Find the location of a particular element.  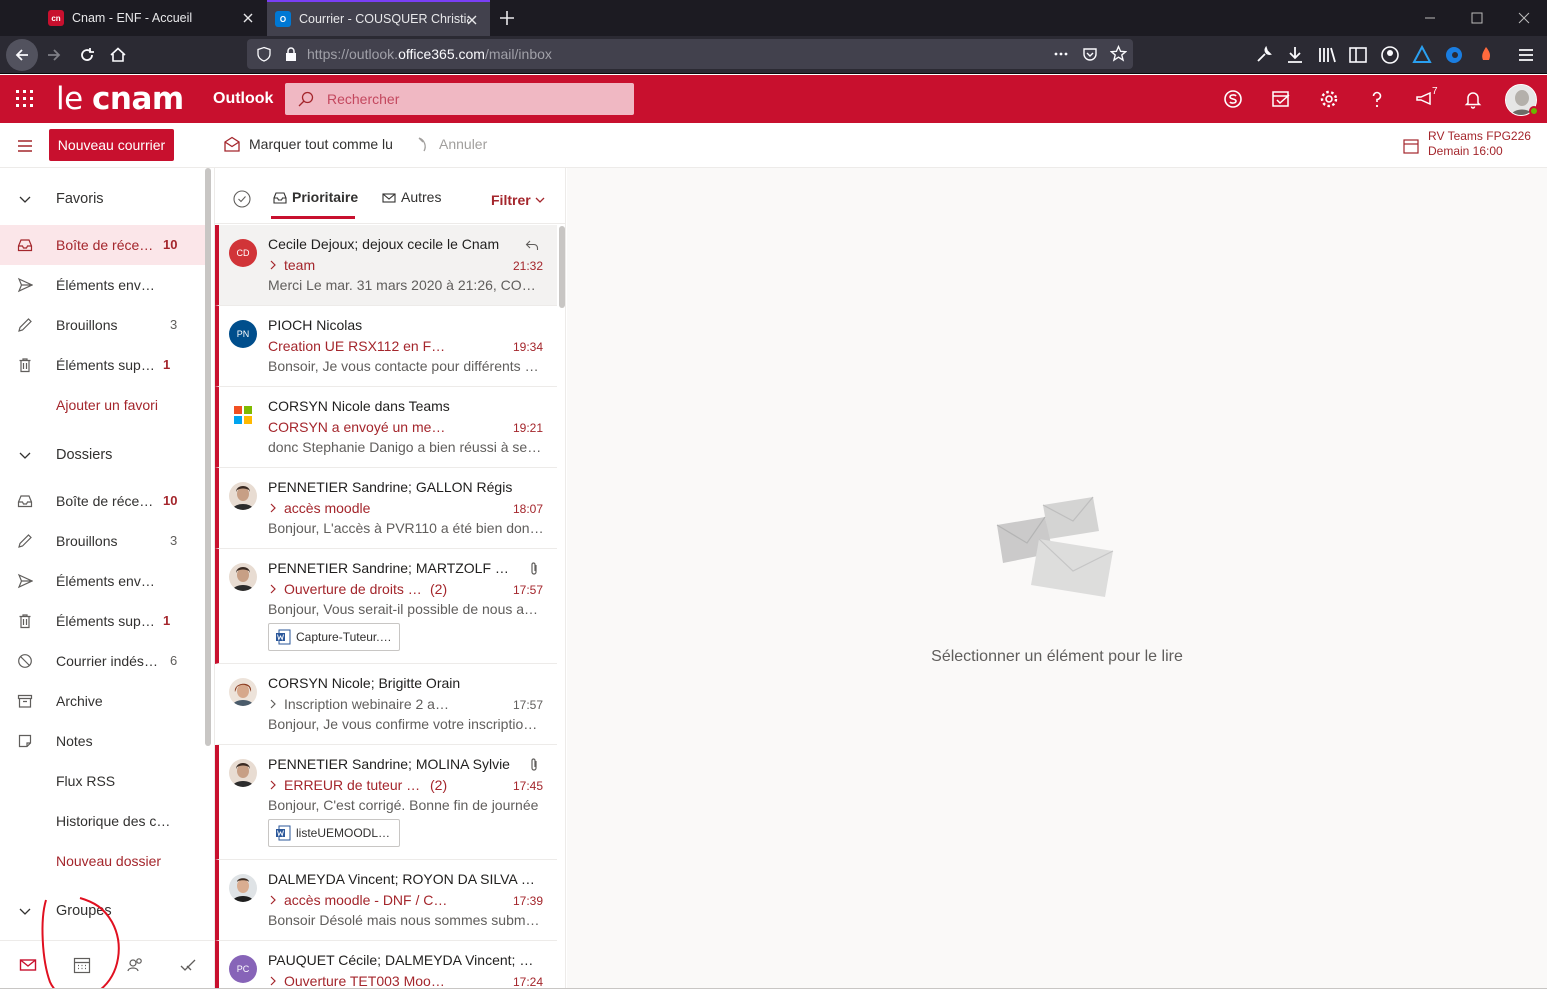

tab-other: Autres is located at coordinates (411, 197).